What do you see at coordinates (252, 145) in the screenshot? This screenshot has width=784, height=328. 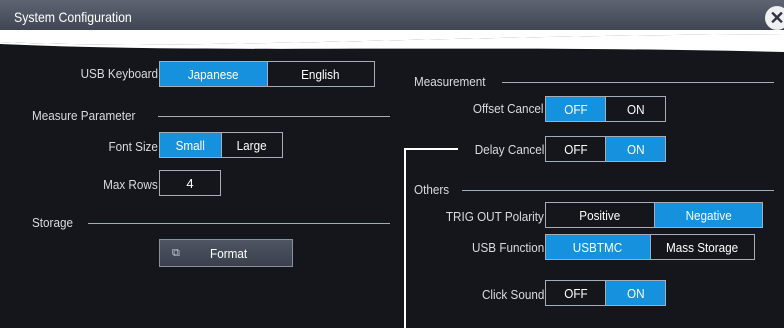 I see `font-size-option-large: Large` at bounding box center [252, 145].